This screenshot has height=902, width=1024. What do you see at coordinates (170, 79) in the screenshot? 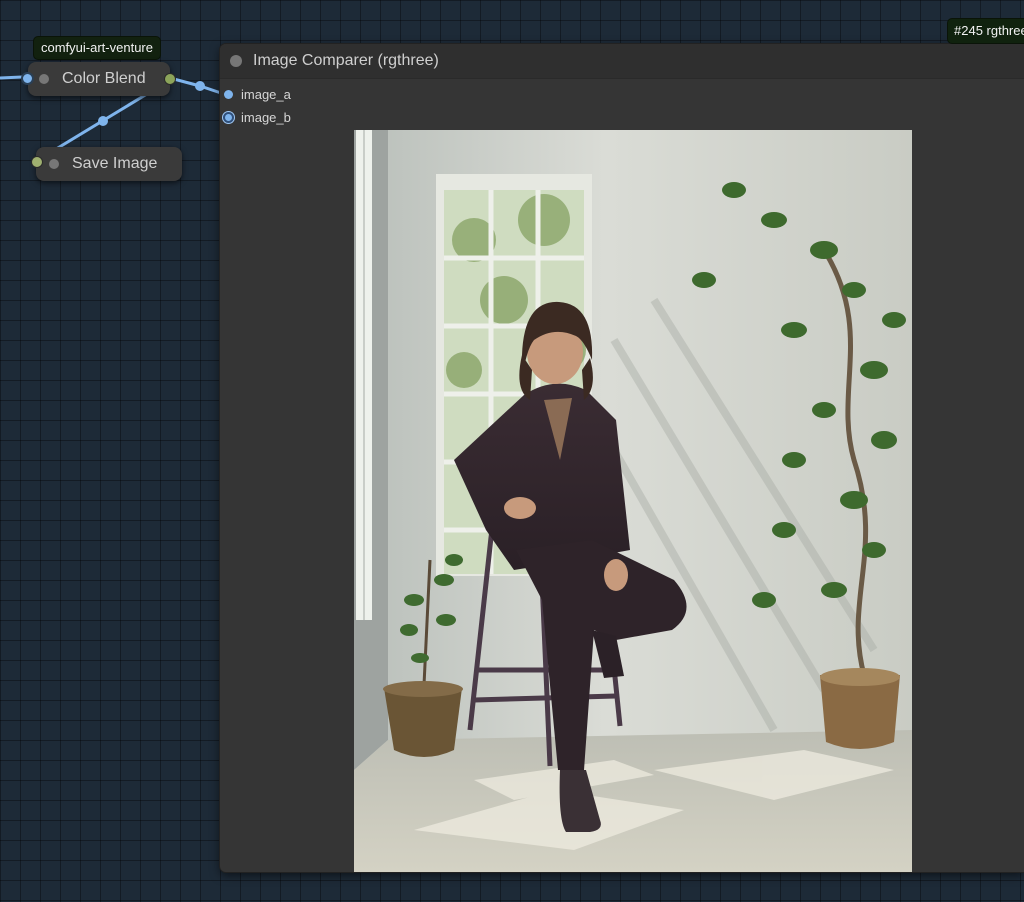
I see `color-blend-output-slot` at bounding box center [170, 79].